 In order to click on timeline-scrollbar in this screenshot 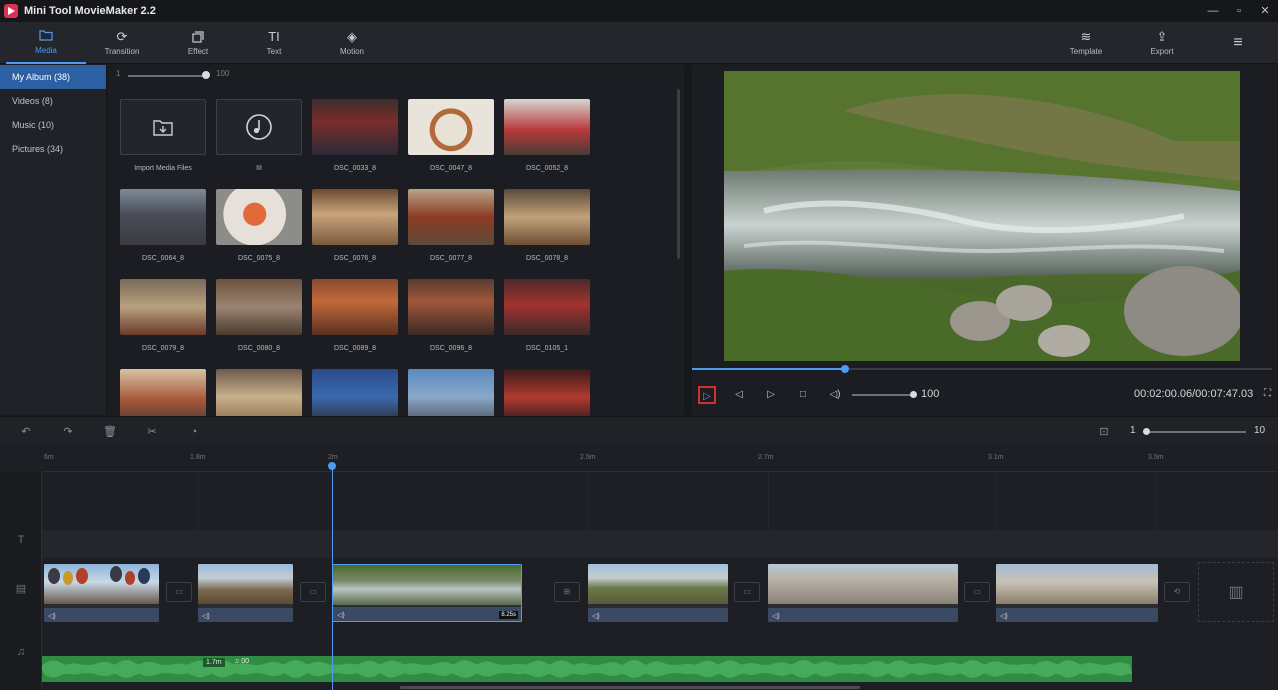, I will do `click(630, 687)`.